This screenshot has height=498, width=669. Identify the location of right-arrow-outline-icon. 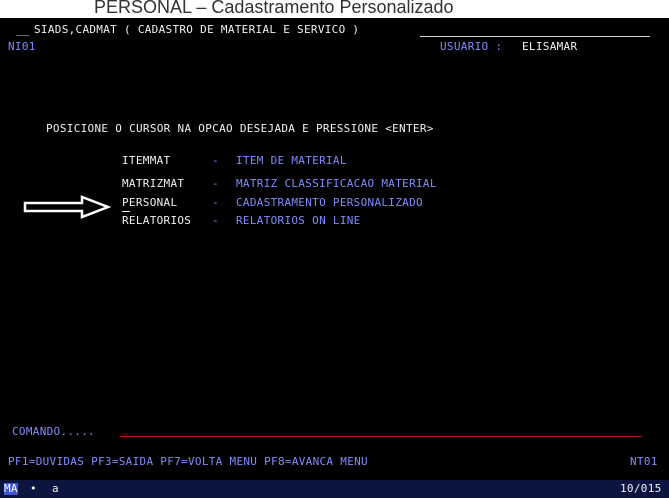
(67, 207).